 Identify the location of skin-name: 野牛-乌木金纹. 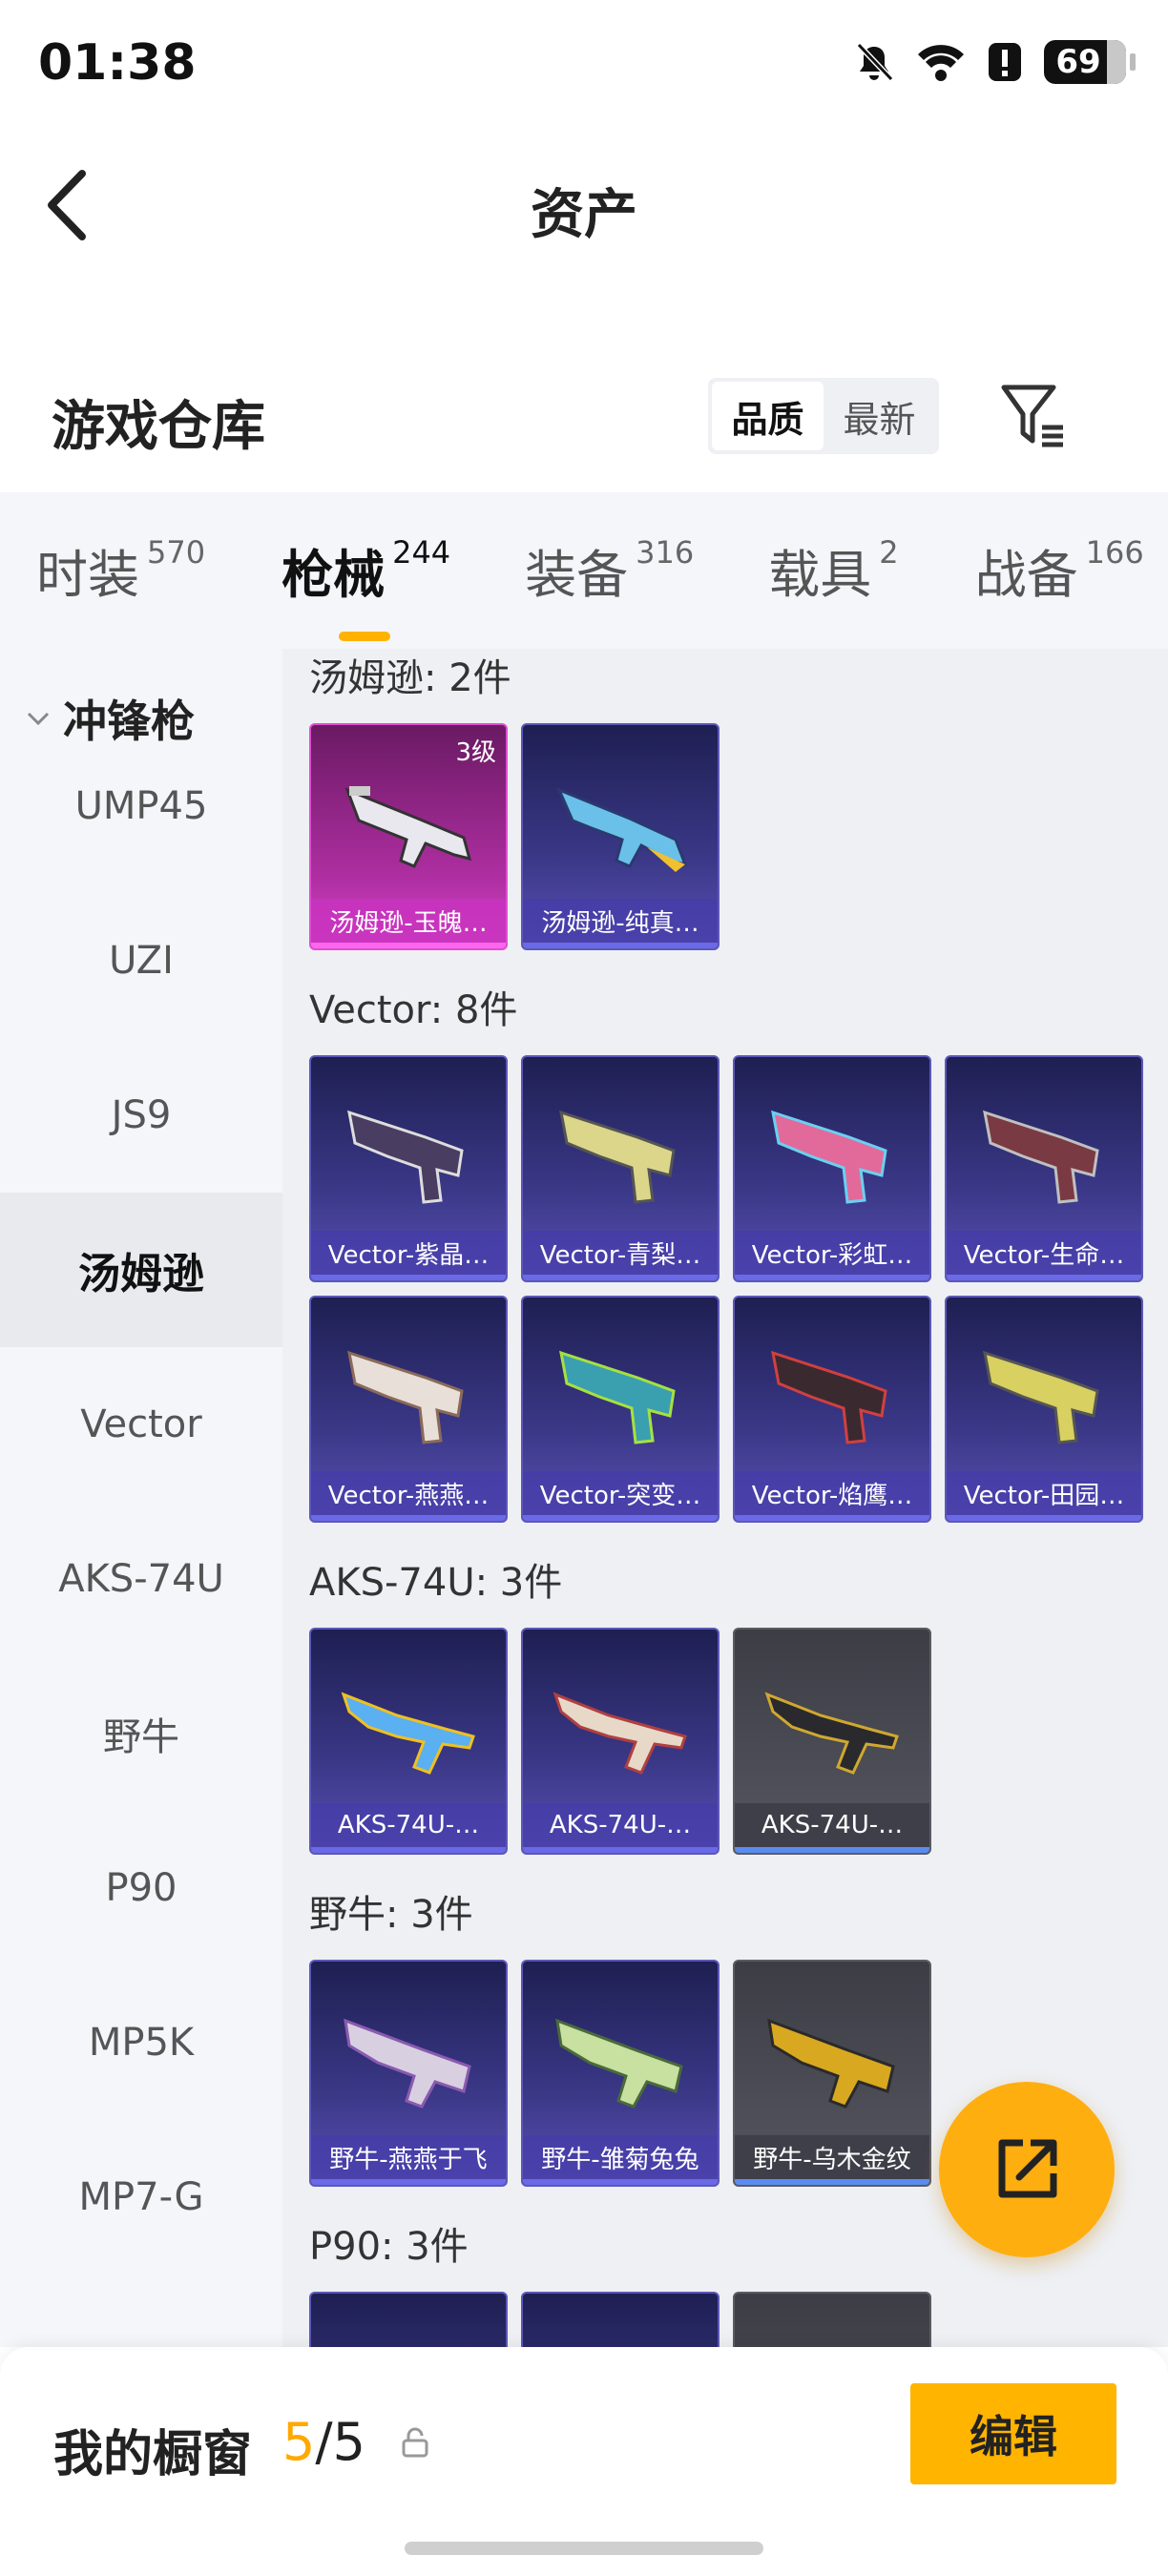
(832, 2160).